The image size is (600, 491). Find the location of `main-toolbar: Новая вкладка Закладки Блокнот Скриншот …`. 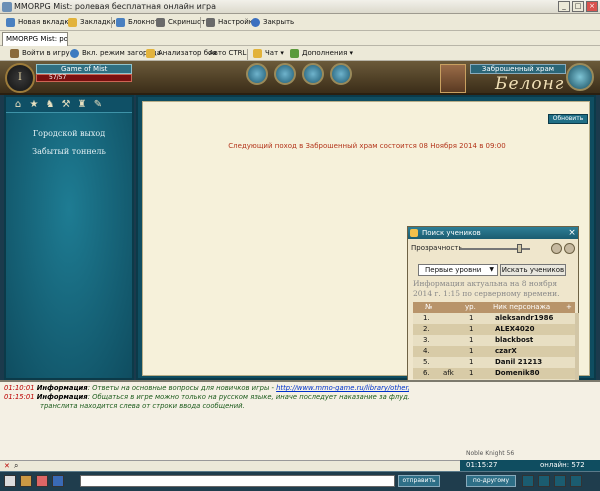

main-toolbar: Новая вкладка Закладки Блокнот Скриншот … is located at coordinates (300, 22).